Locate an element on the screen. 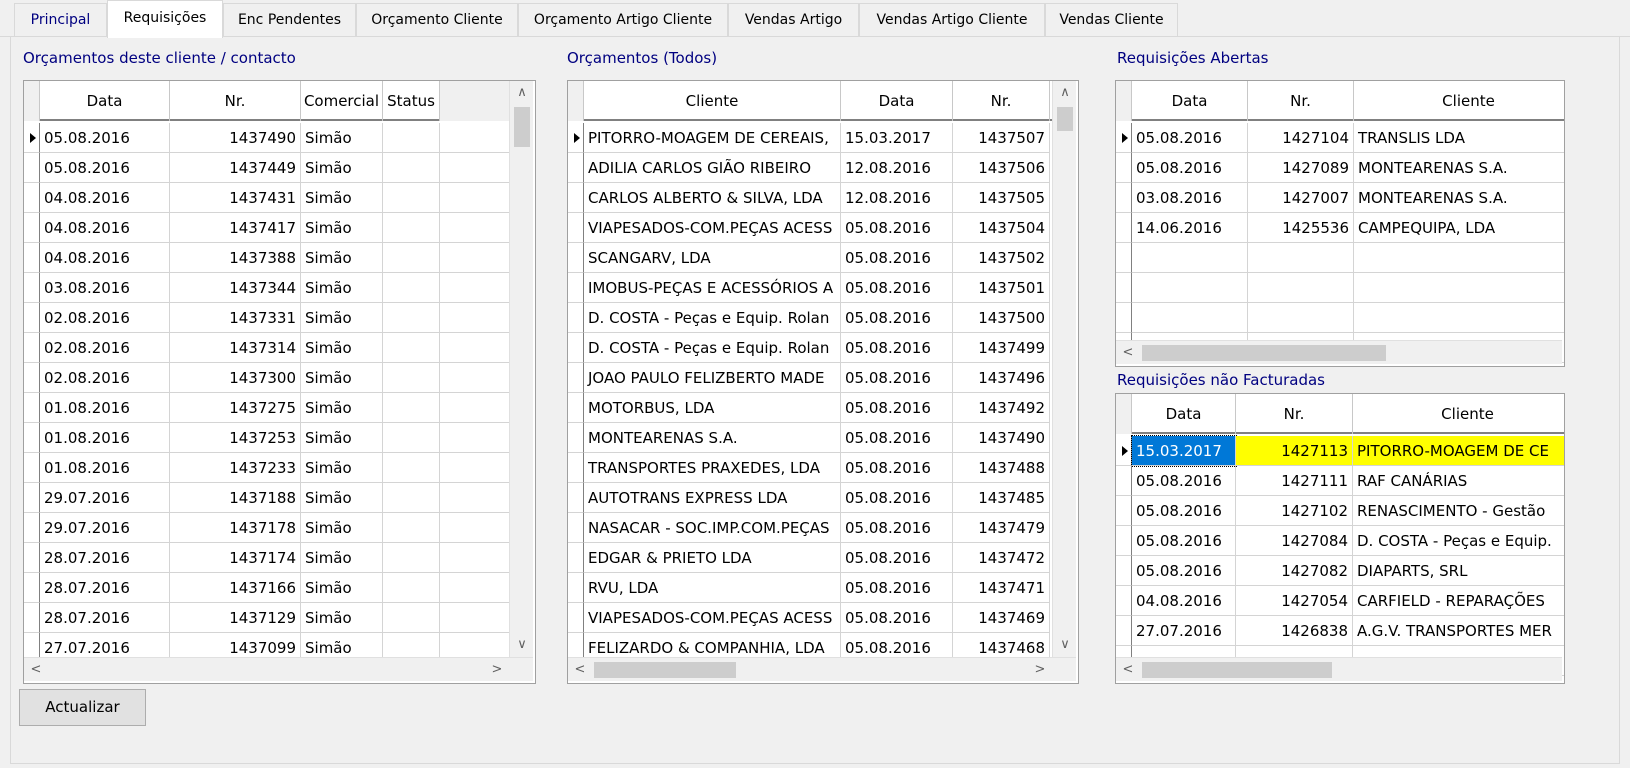  table-row: 15.03.2017 1427113 PITORRO-MOAGEM DE CE is located at coordinates (1340, 451).